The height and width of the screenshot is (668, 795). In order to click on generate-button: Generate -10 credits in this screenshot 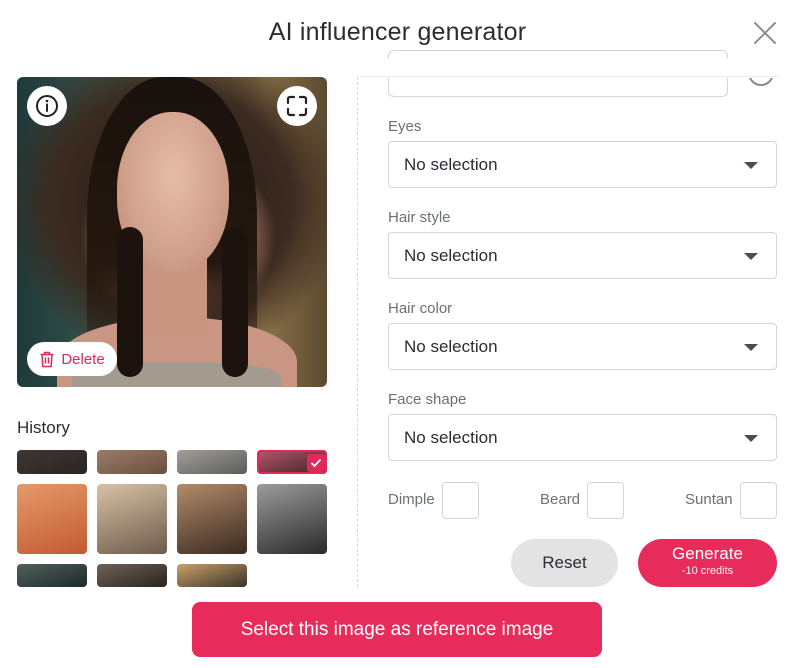, I will do `click(707, 563)`.